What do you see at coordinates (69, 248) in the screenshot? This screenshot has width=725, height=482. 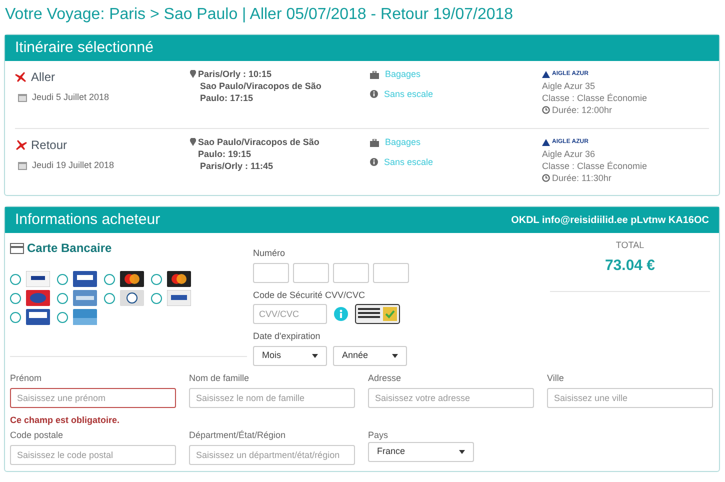 I see `payment-method-title: Carte Bancaire` at bounding box center [69, 248].